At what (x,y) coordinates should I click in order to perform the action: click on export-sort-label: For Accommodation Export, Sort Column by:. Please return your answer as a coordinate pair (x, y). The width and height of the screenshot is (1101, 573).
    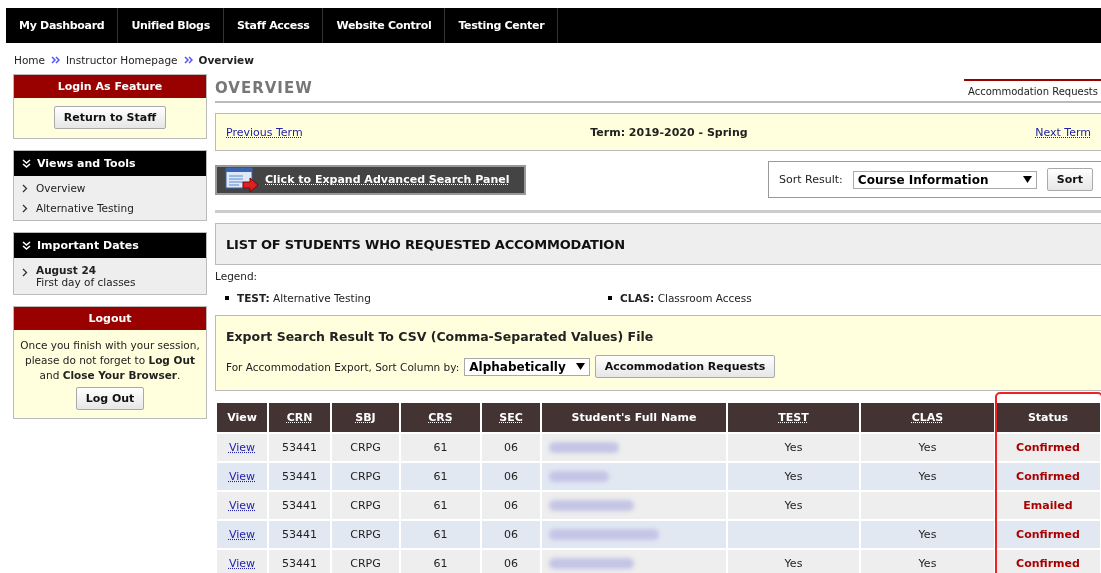
    Looking at the image, I should click on (343, 366).